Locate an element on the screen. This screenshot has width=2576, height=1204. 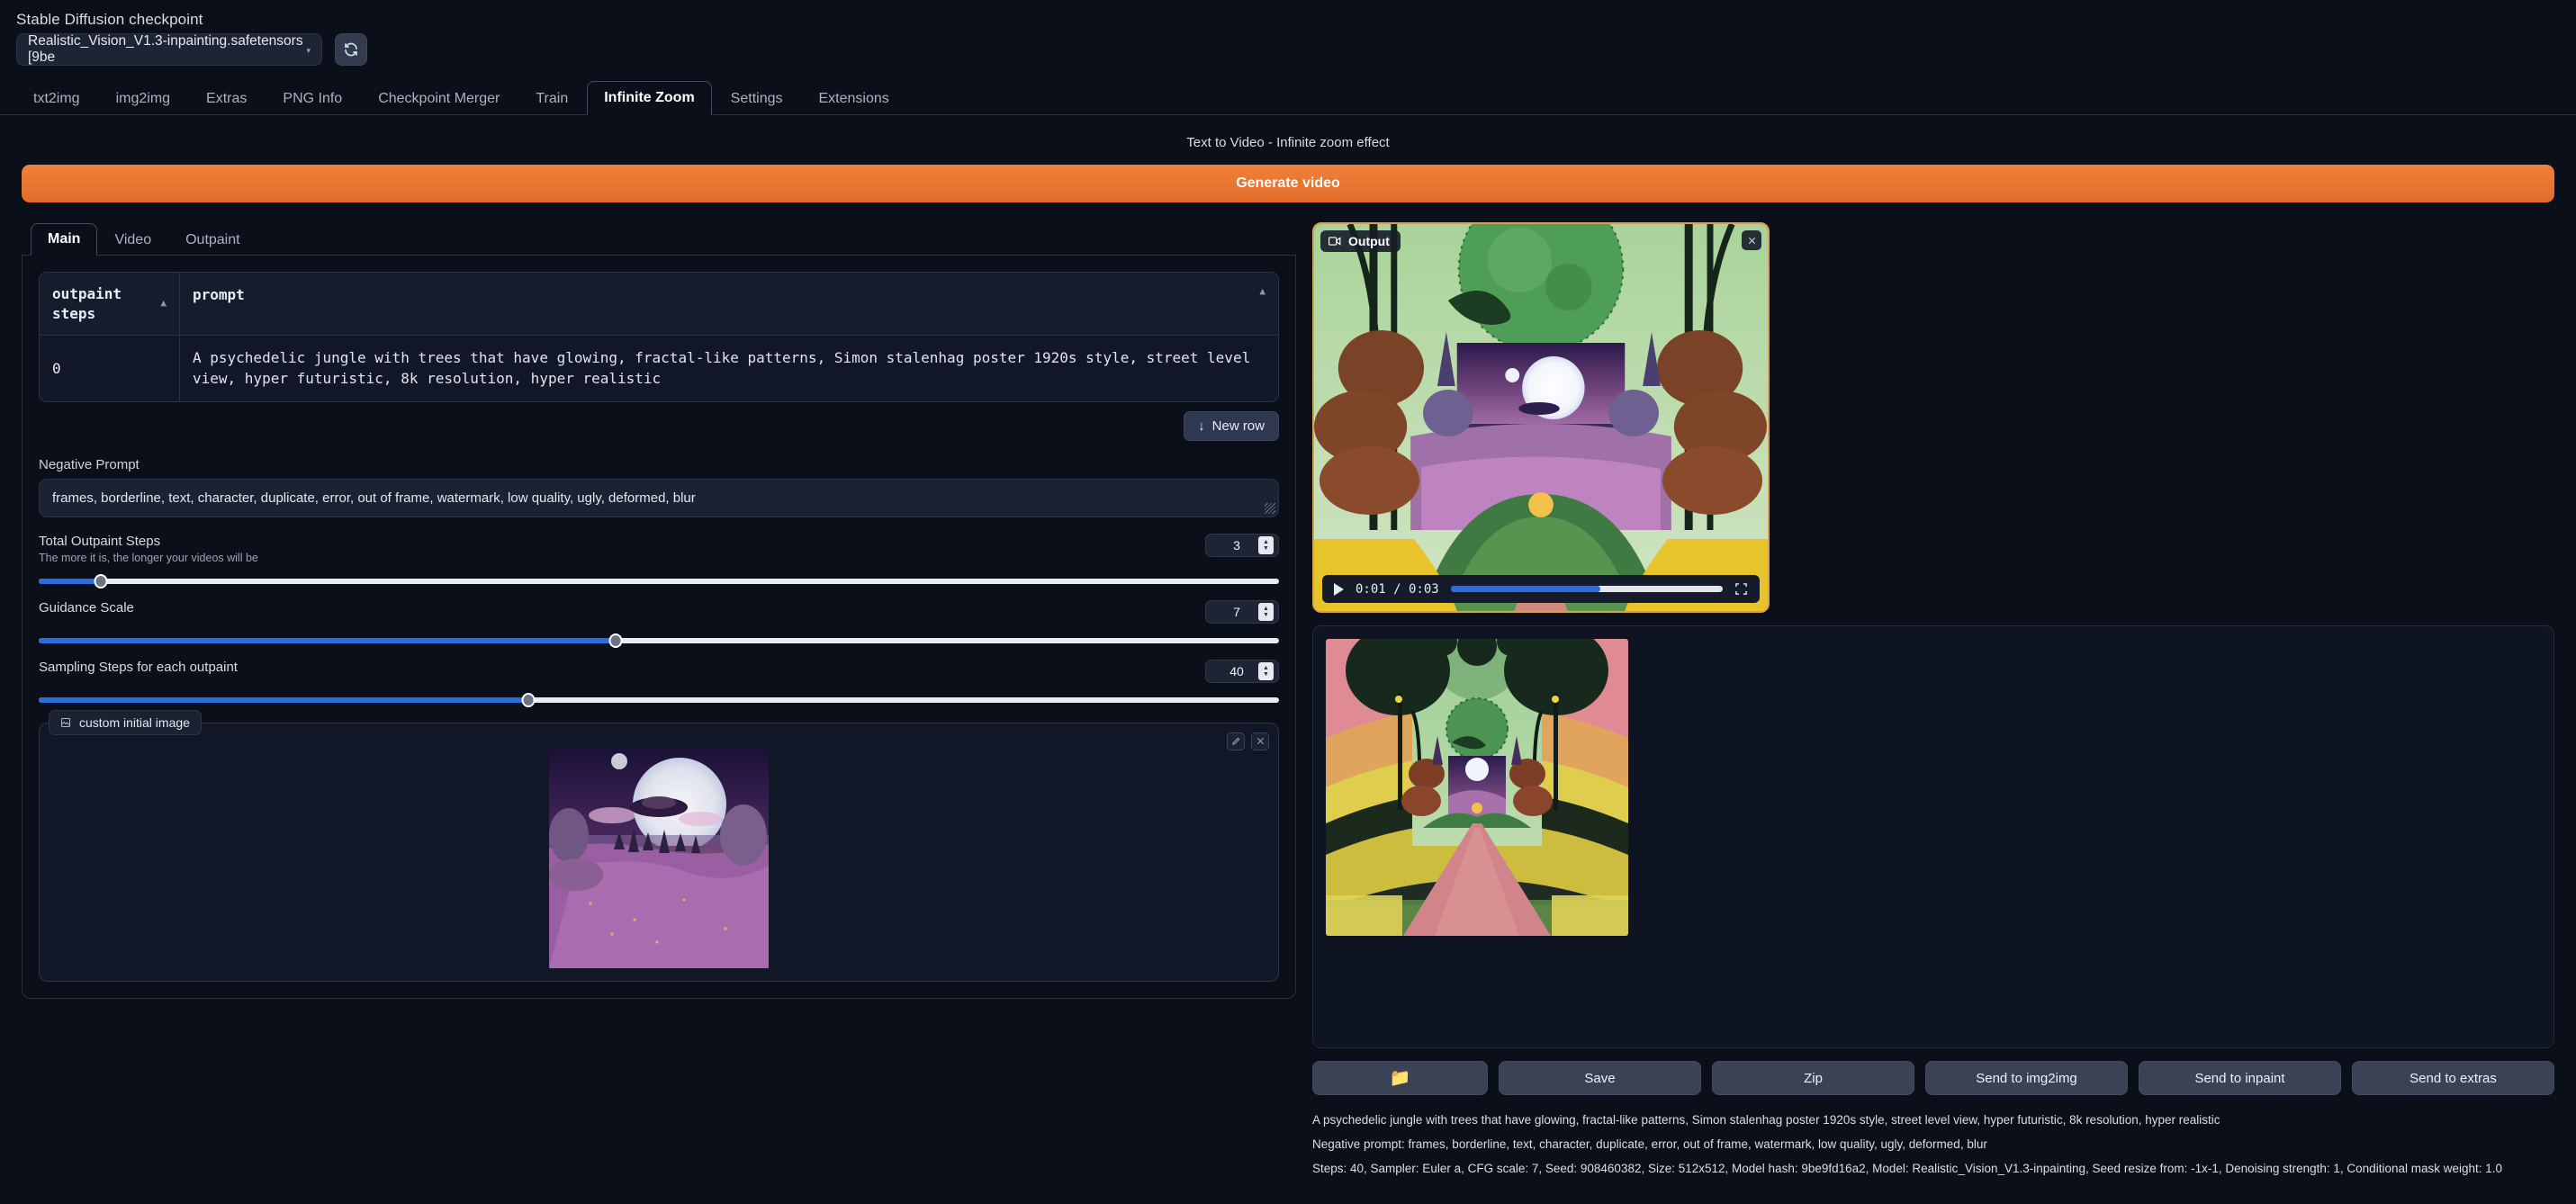
slider-label: Guidance Scale is located at coordinates (86, 607).